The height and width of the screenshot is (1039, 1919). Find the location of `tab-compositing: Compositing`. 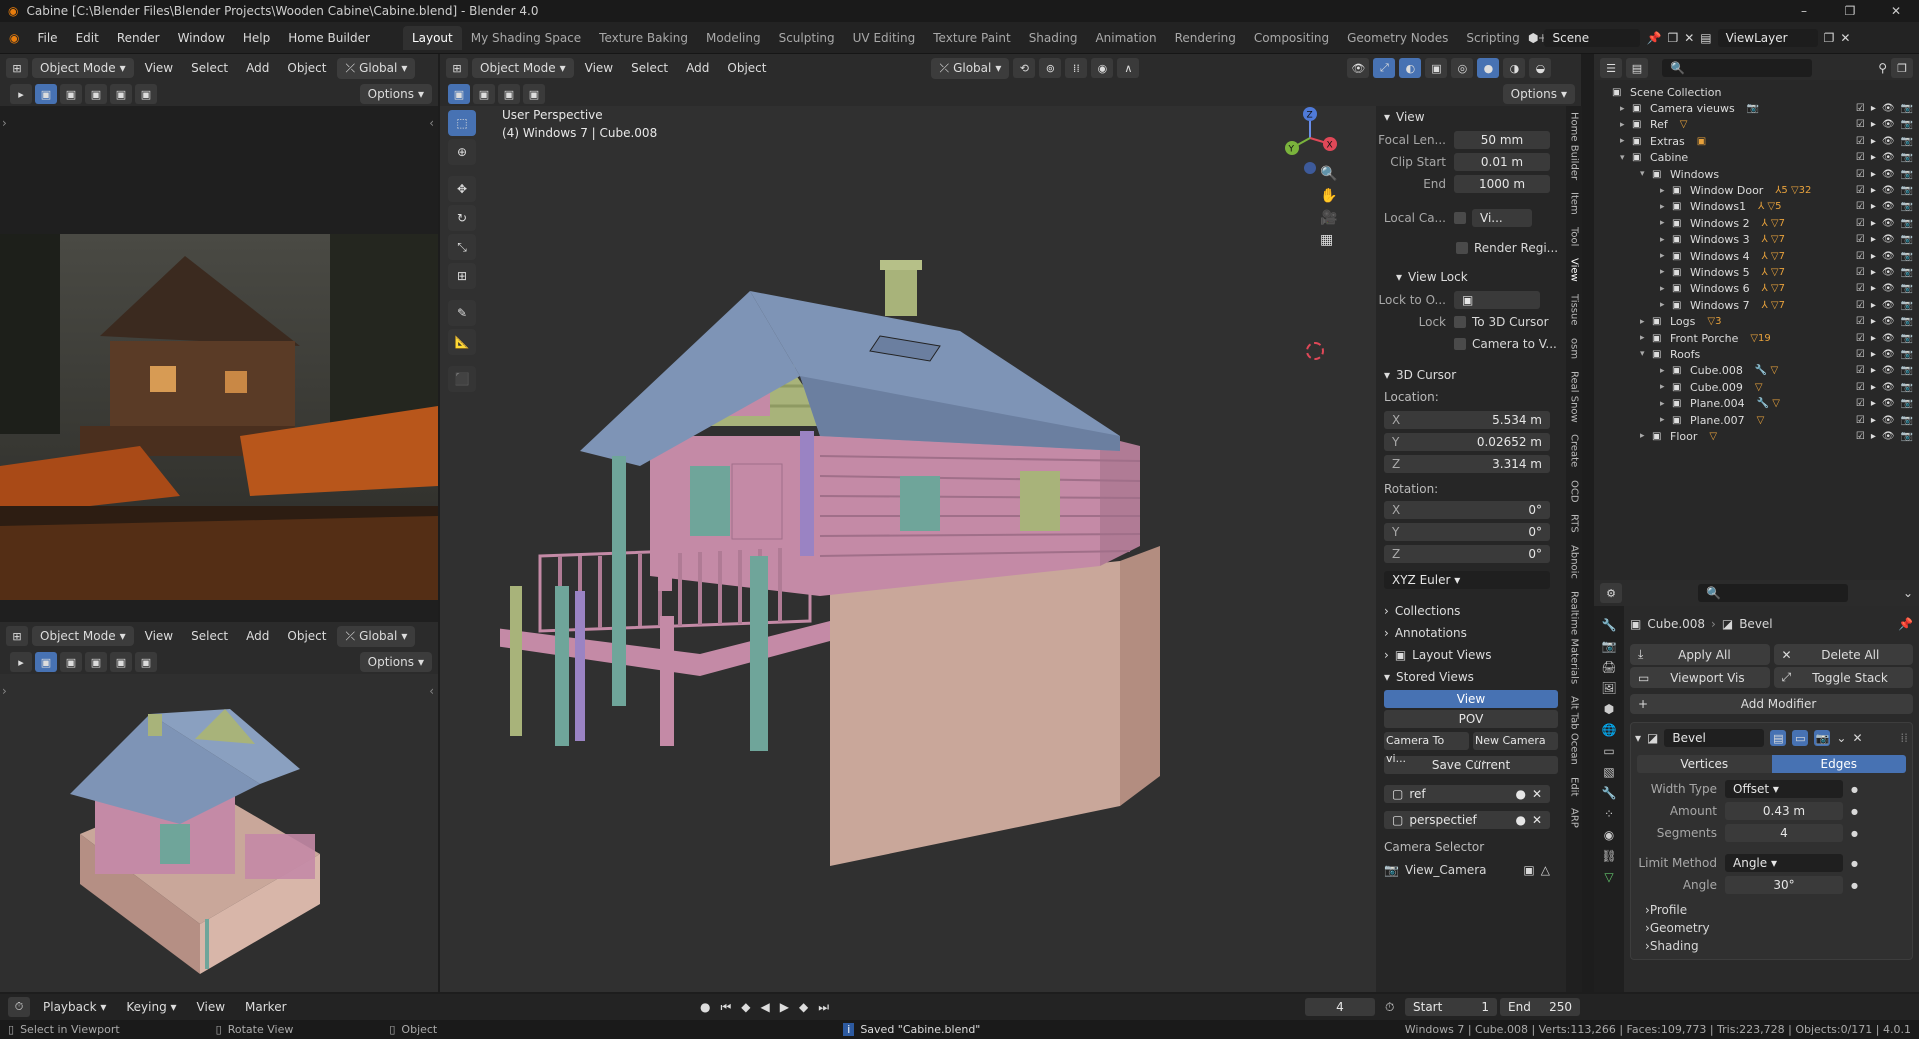

tab-compositing: Compositing is located at coordinates (1291, 38).